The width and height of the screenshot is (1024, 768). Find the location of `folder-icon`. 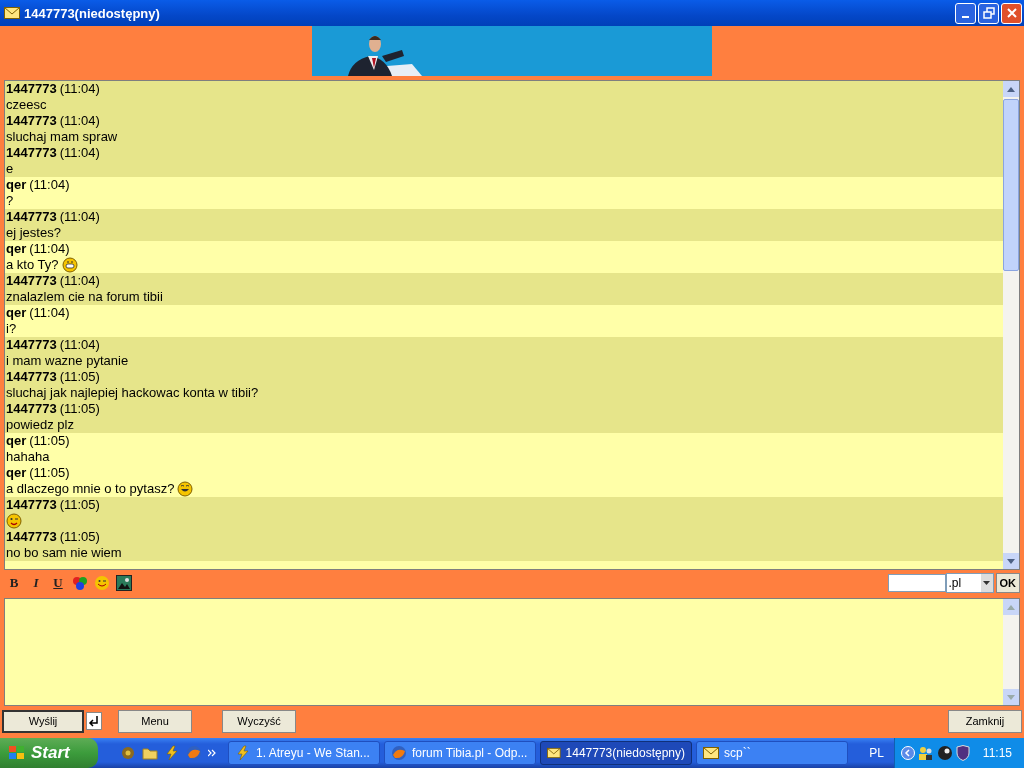

folder-icon is located at coordinates (150, 753).